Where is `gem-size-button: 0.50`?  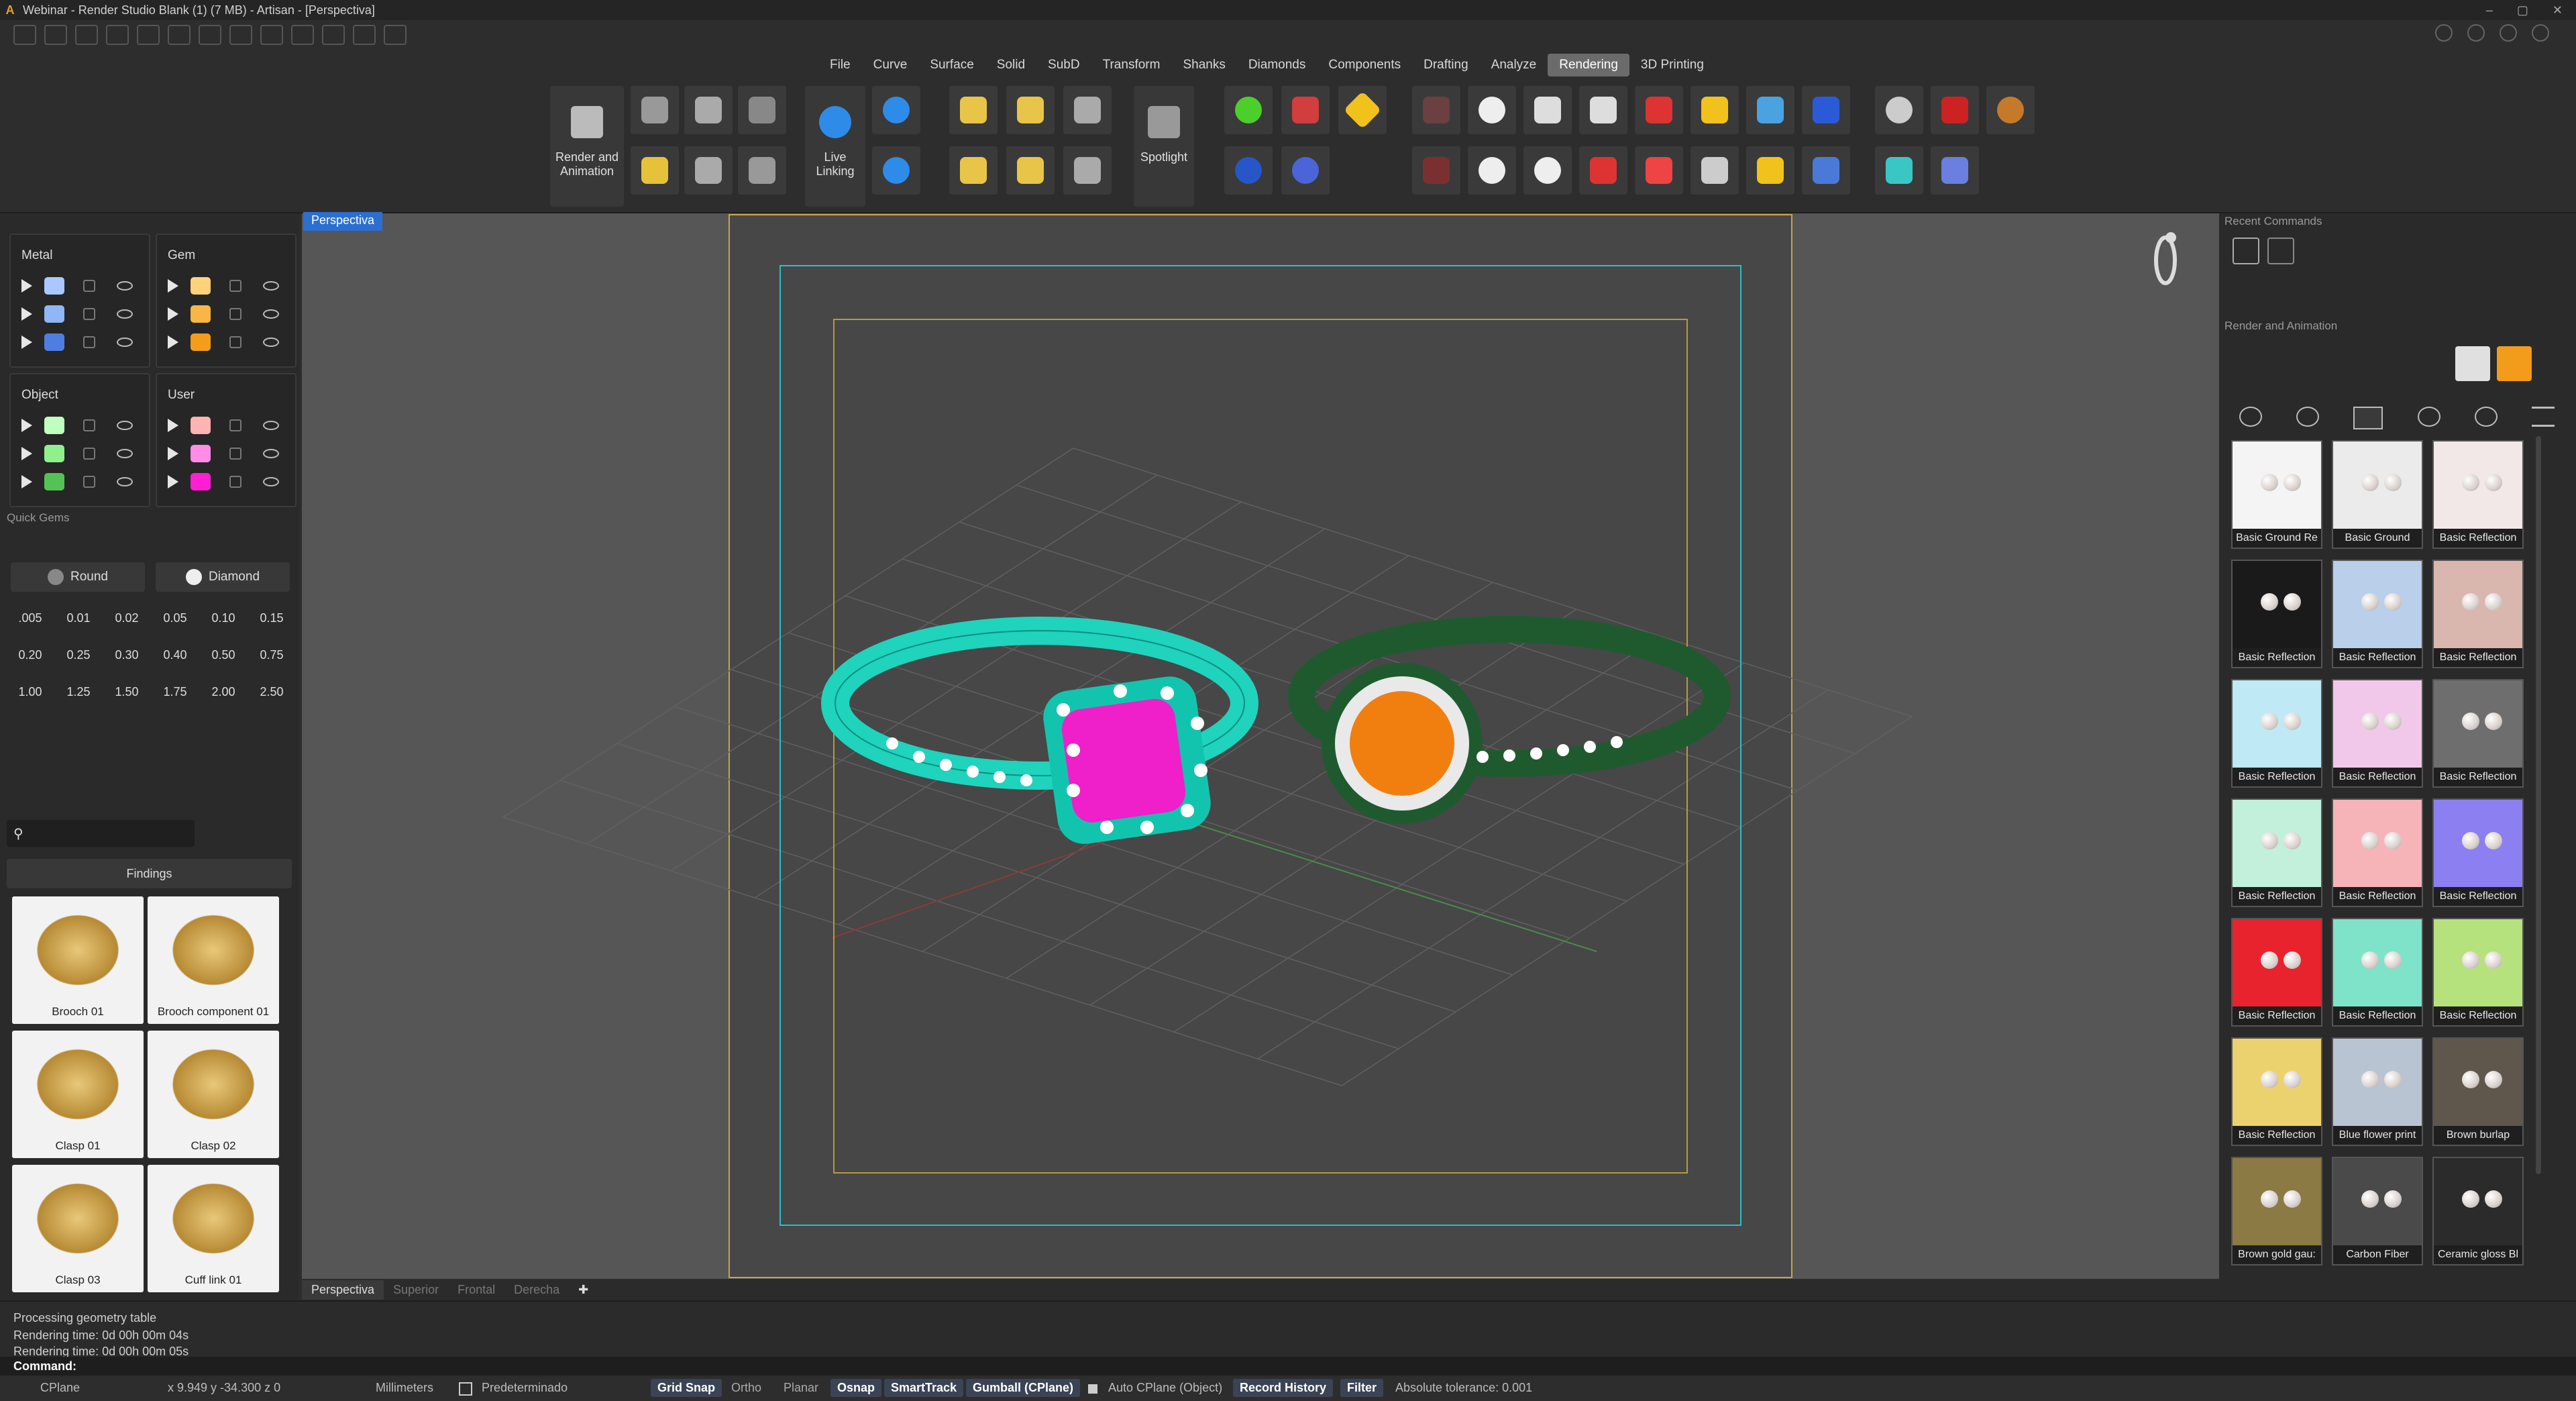 gem-size-button: 0.50 is located at coordinates (223, 654).